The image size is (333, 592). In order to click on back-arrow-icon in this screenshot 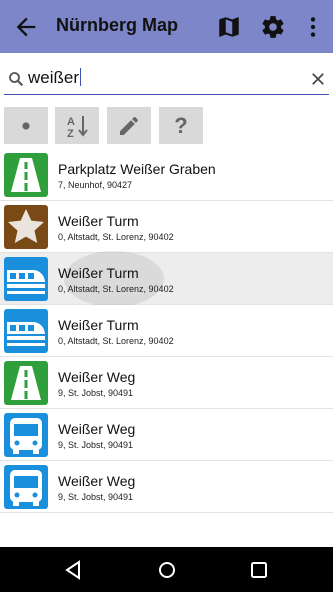, I will do `click(26, 27)`.